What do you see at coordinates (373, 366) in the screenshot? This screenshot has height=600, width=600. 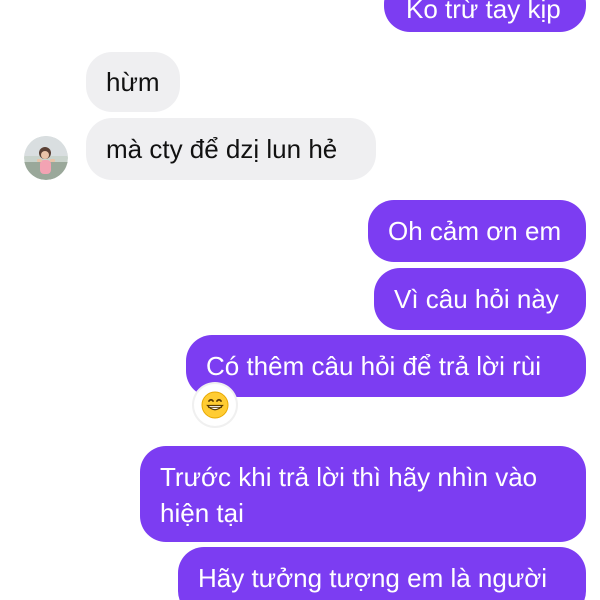 I see `message-text: Có thêm câu hỏi để trả lời rùi` at bounding box center [373, 366].